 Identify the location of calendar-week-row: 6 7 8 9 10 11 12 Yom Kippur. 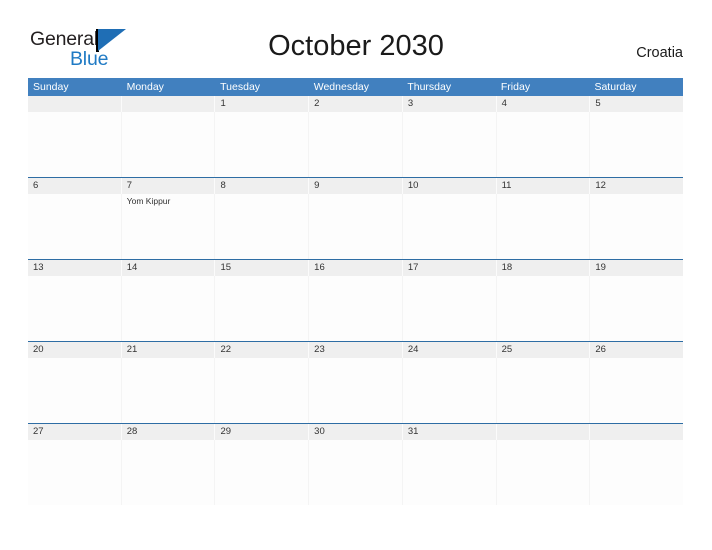
(355, 218).